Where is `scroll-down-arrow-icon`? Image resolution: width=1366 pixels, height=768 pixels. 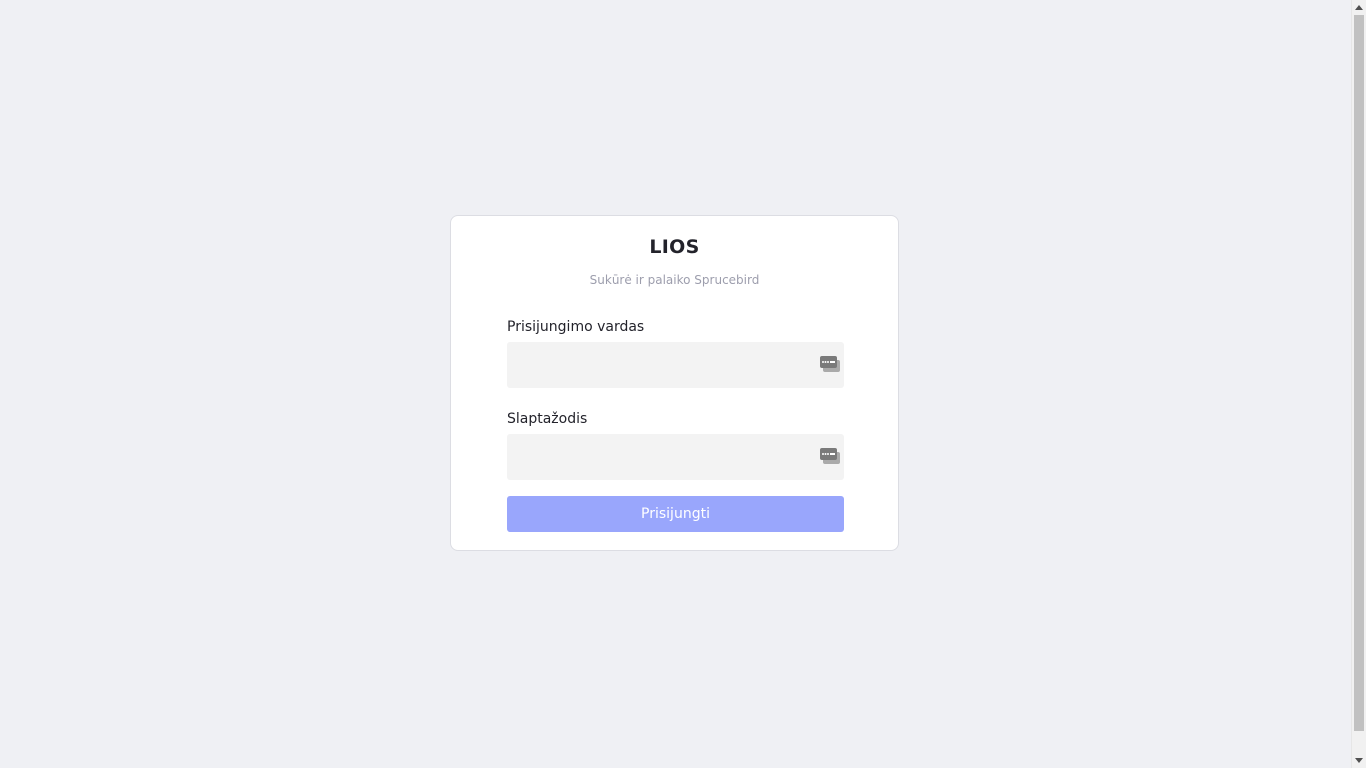
scroll-down-arrow-icon is located at coordinates (1359, 760).